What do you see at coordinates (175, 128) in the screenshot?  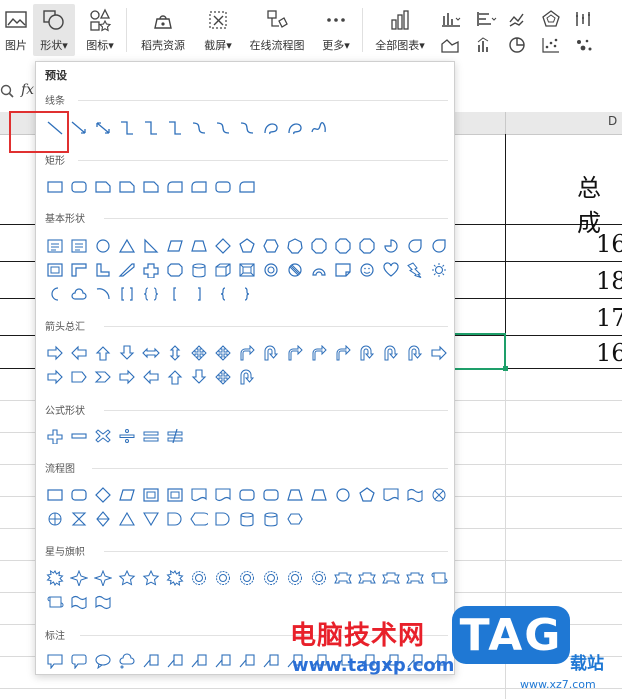 I see `shape-elbow-icon` at bounding box center [175, 128].